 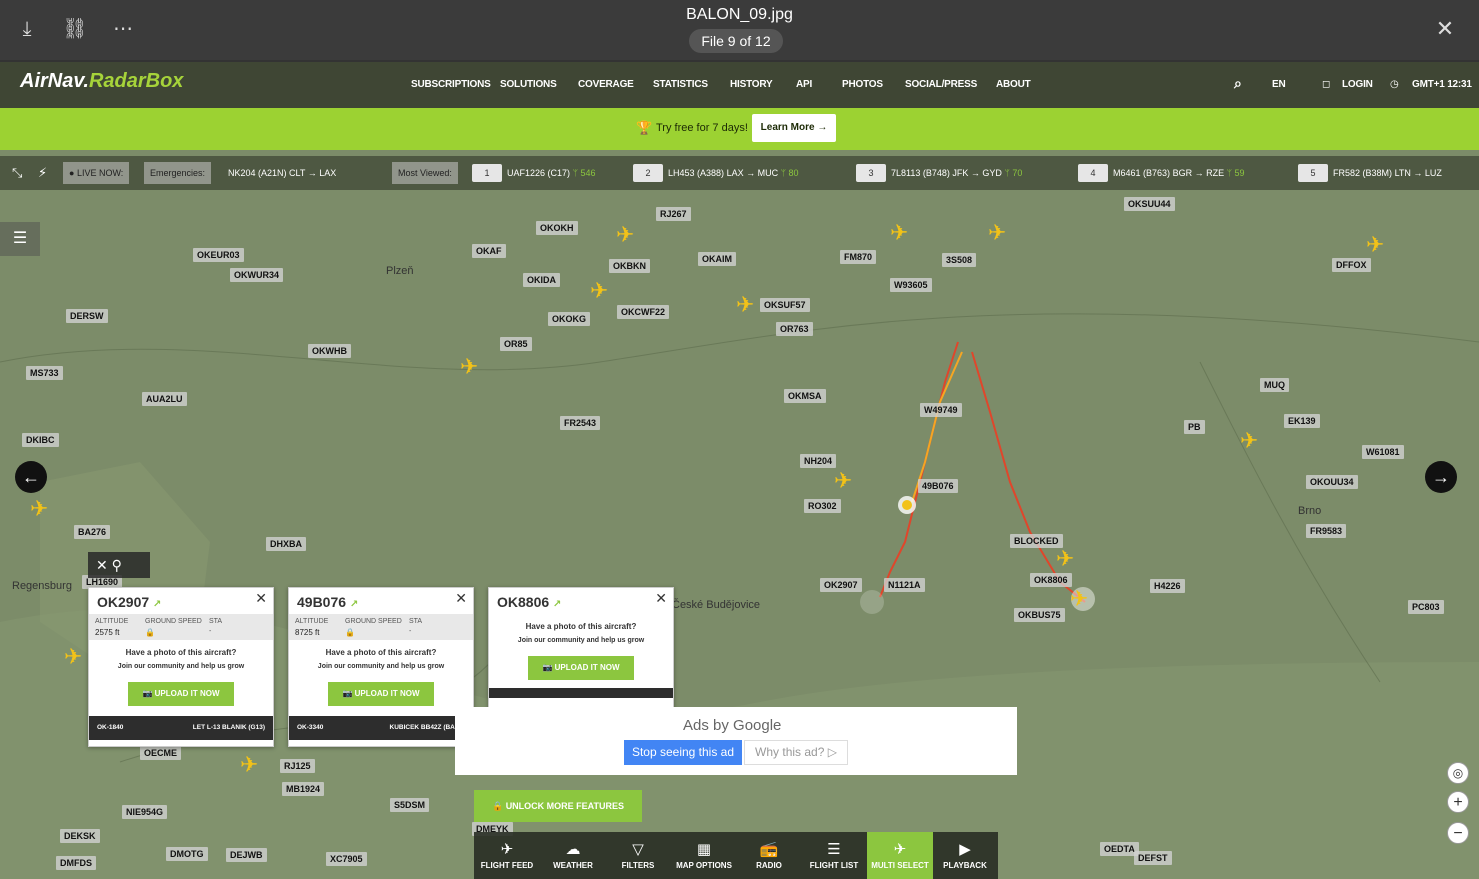 I want to click on flight-label: N1121A, so click(x=904, y=585).